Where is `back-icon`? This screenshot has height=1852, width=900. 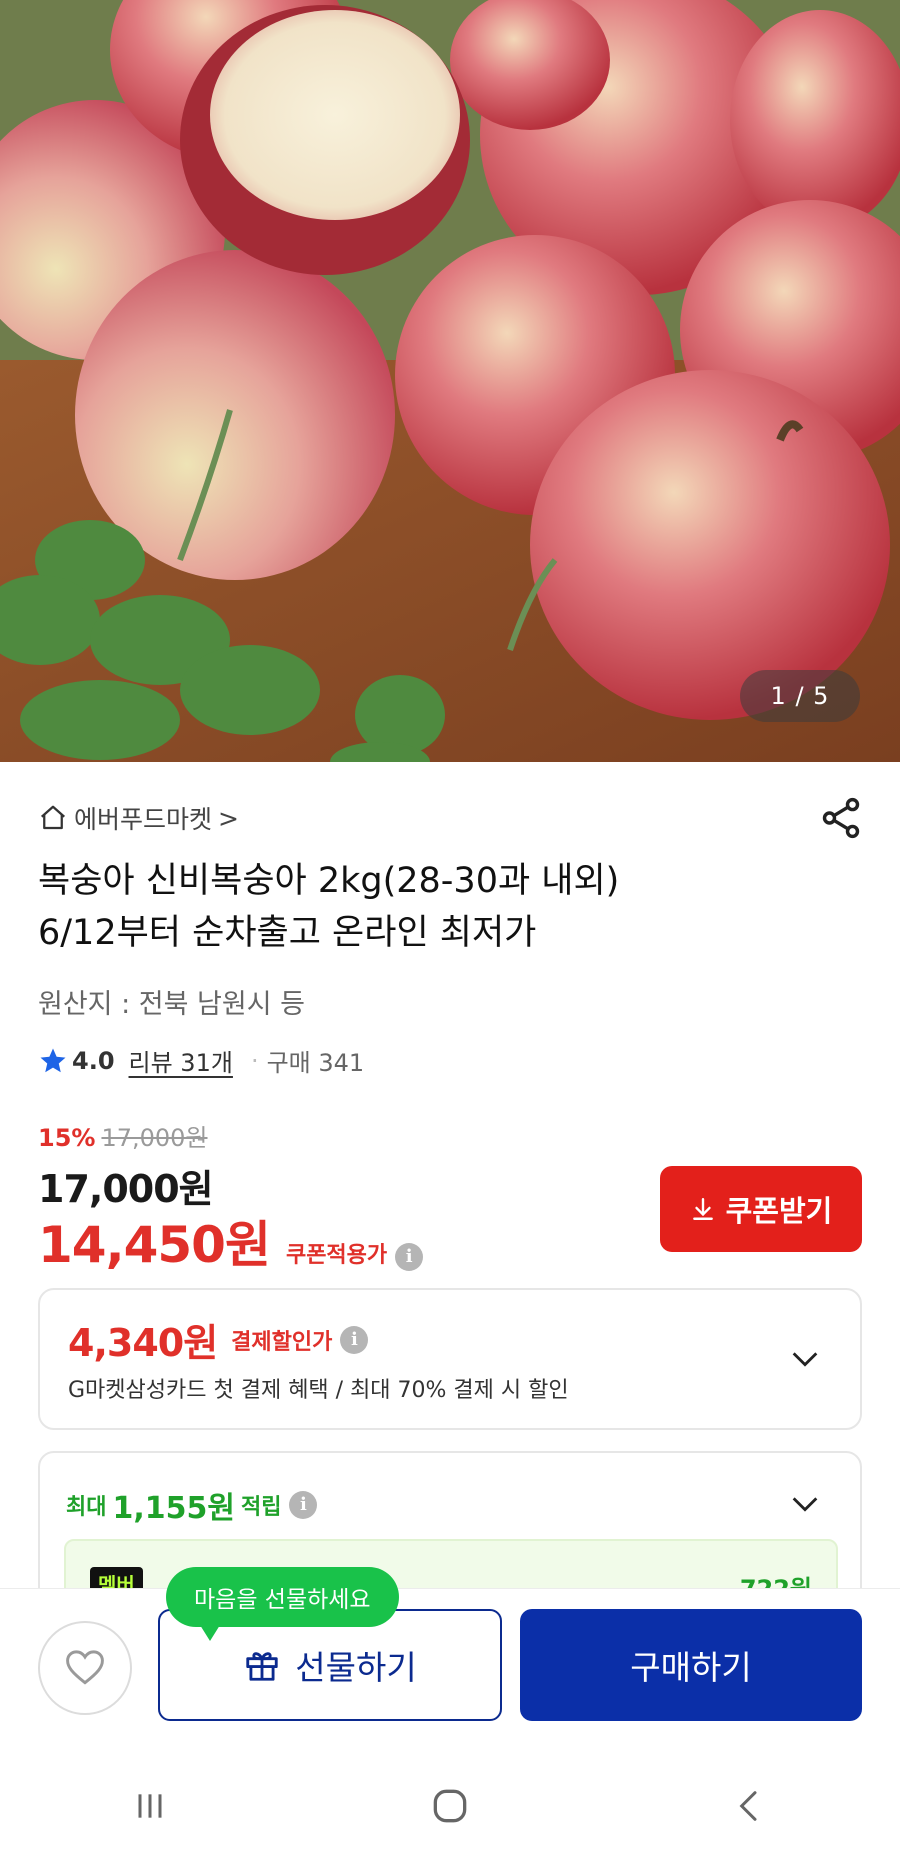
back-icon is located at coordinates (748, 1806).